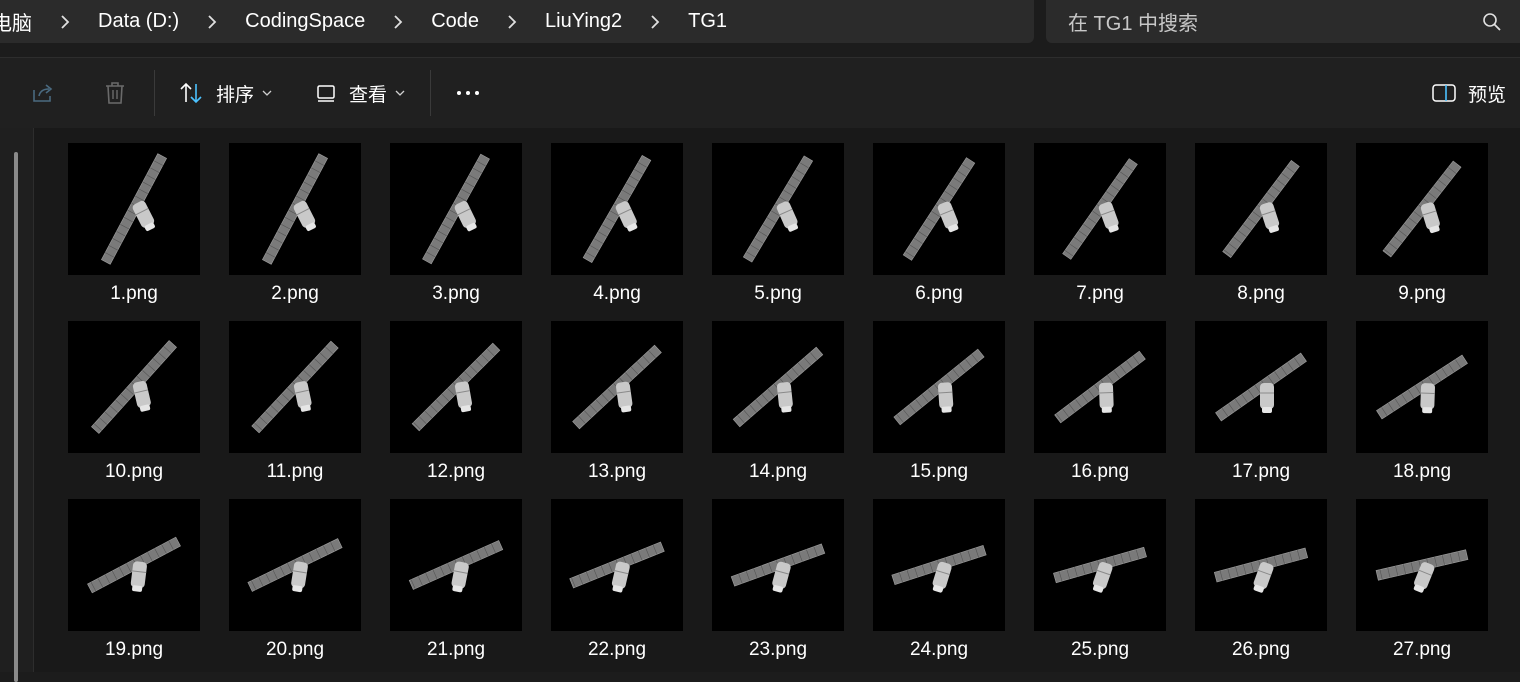  I want to click on file-item: 20.png, so click(295, 570).